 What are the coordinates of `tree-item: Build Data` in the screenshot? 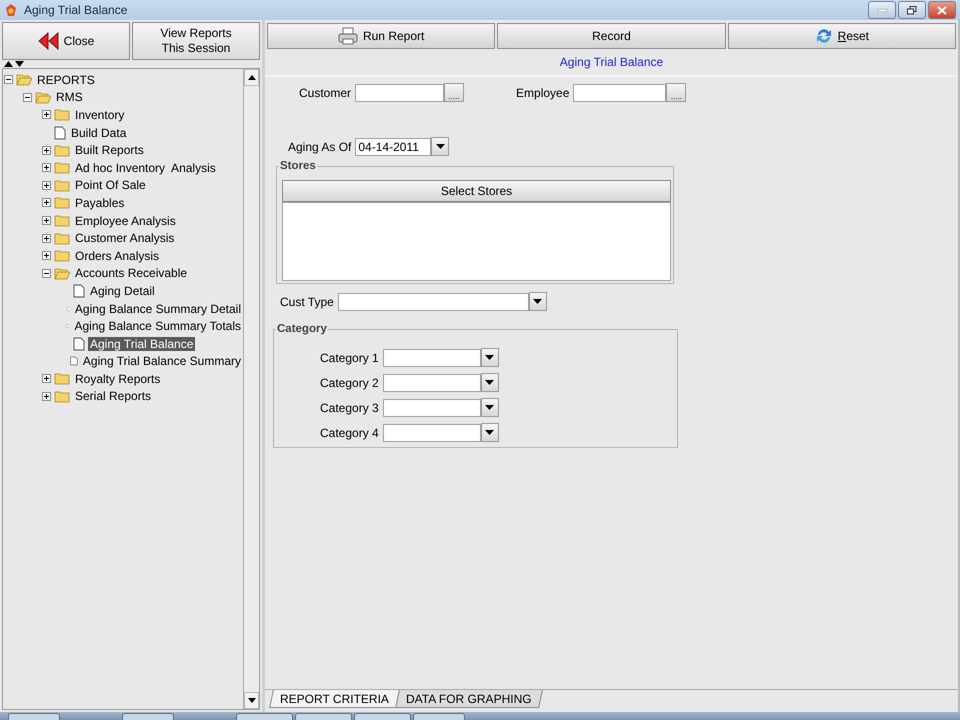 It's located at (98, 133).